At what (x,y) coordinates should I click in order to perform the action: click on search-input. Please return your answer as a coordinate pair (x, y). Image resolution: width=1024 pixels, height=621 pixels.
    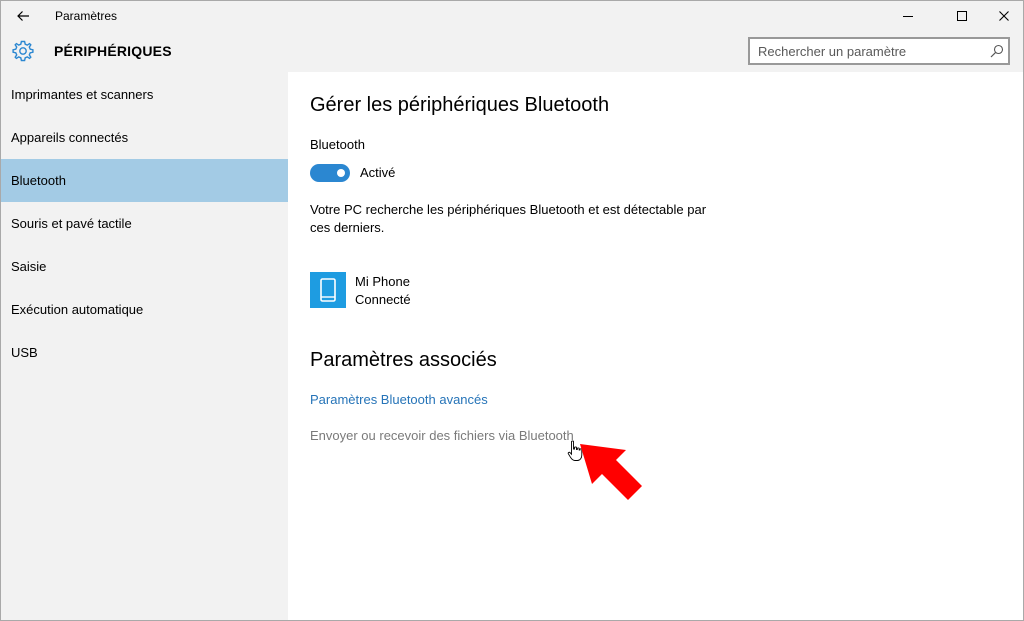
    Looking at the image, I should click on (868, 51).